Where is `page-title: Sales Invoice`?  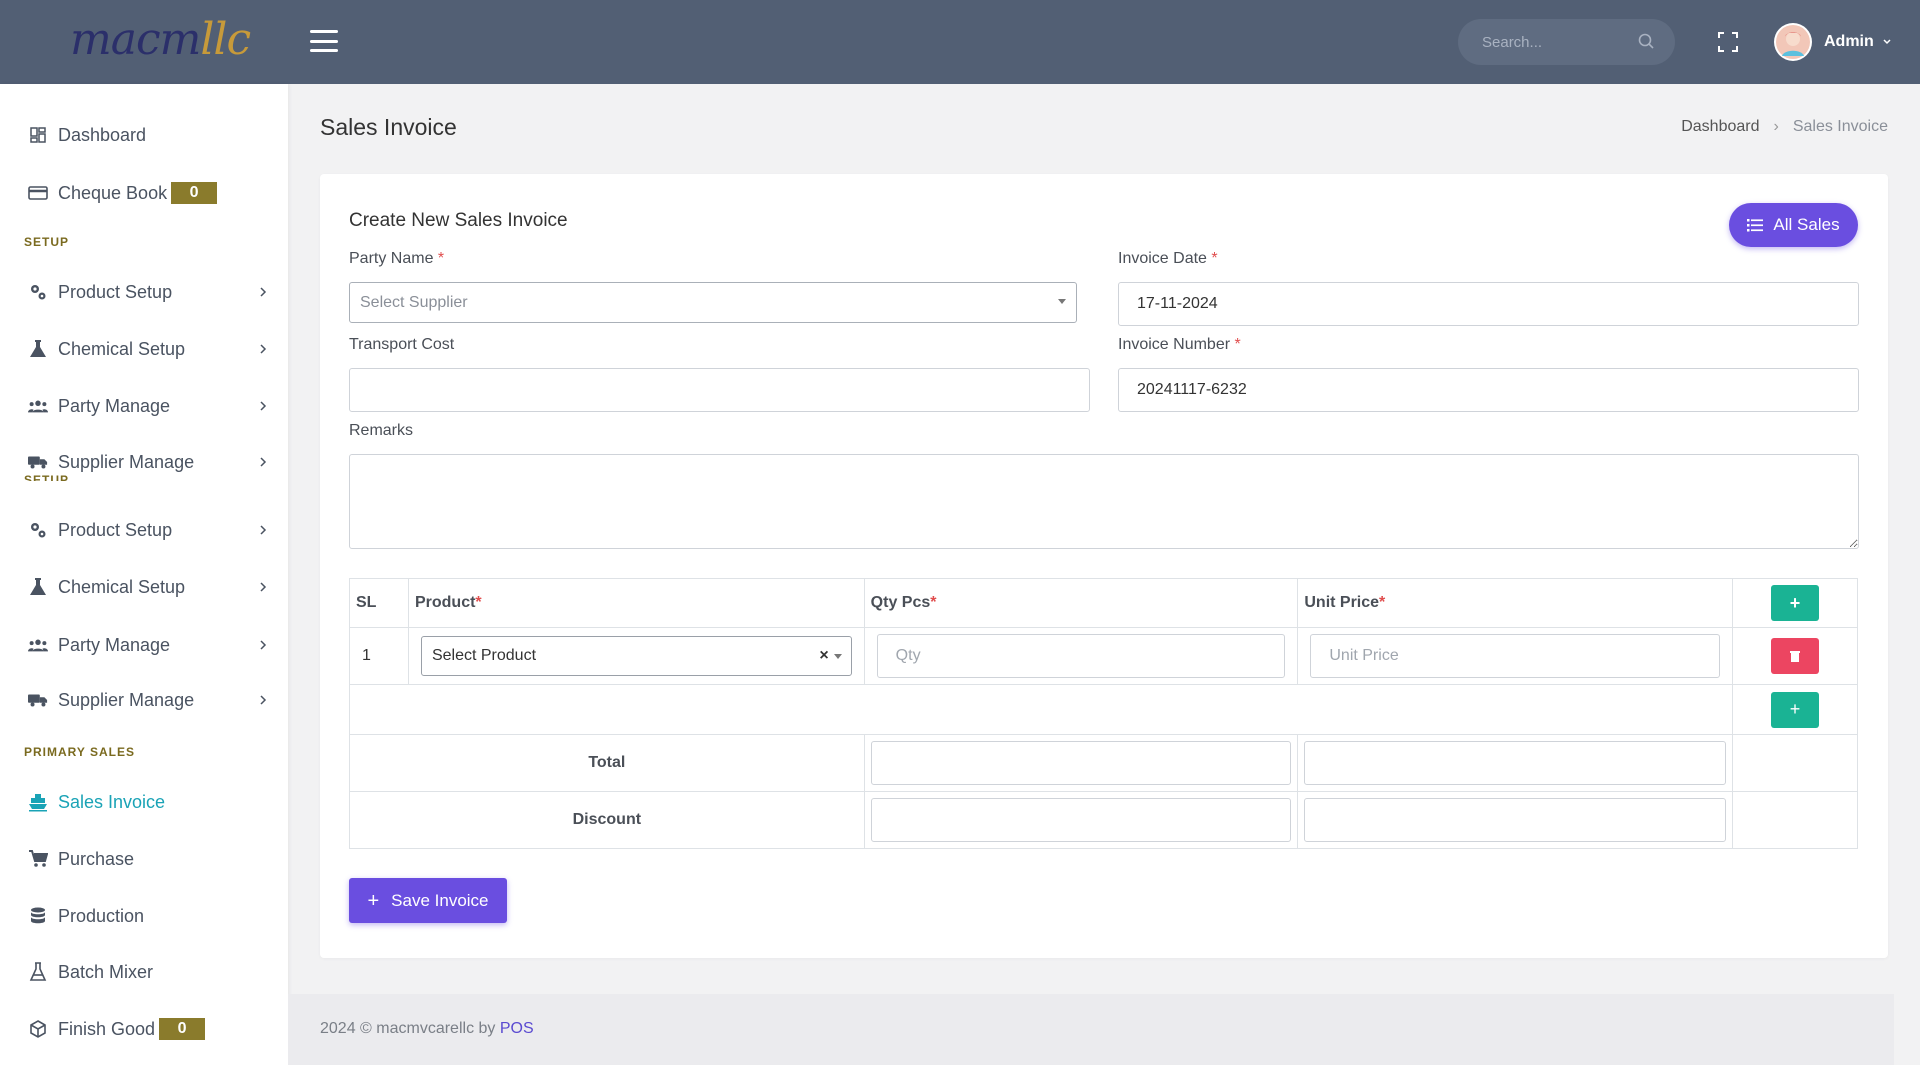
page-title: Sales Invoice is located at coordinates (388, 127).